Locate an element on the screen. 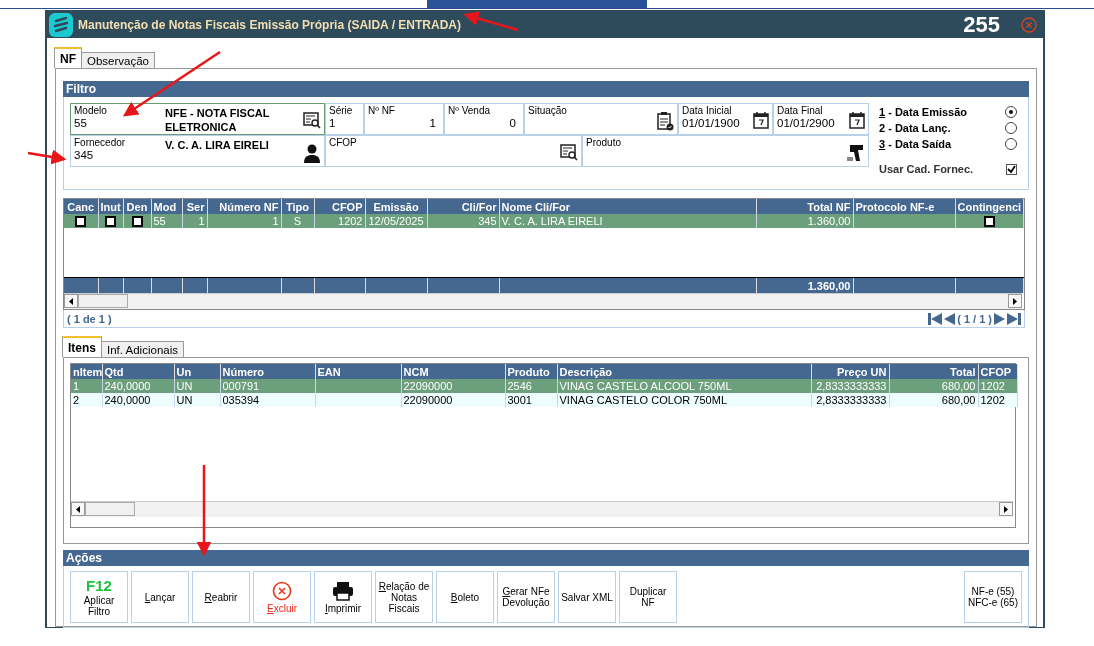 Image resolution: width=1094 pixels, height=646 pixels. radio-label: 1 - Data Emissão is located at coordinates (923, 112).